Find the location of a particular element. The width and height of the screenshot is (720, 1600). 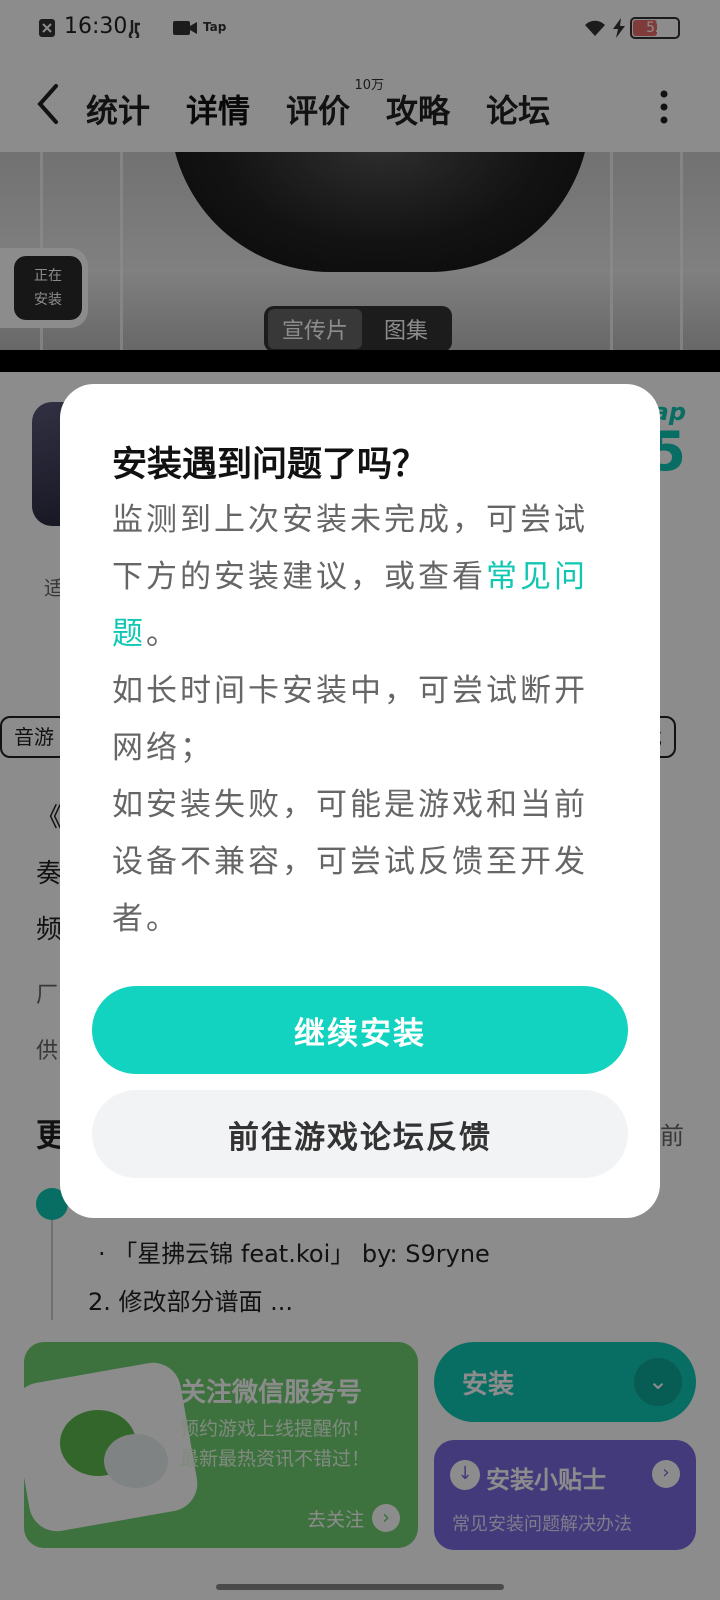

dialog-paragraph-1: 监测到上次安装未完成，可尝试下方的安装建议，或查看常见问题。 is located at coordinates (350, 577).